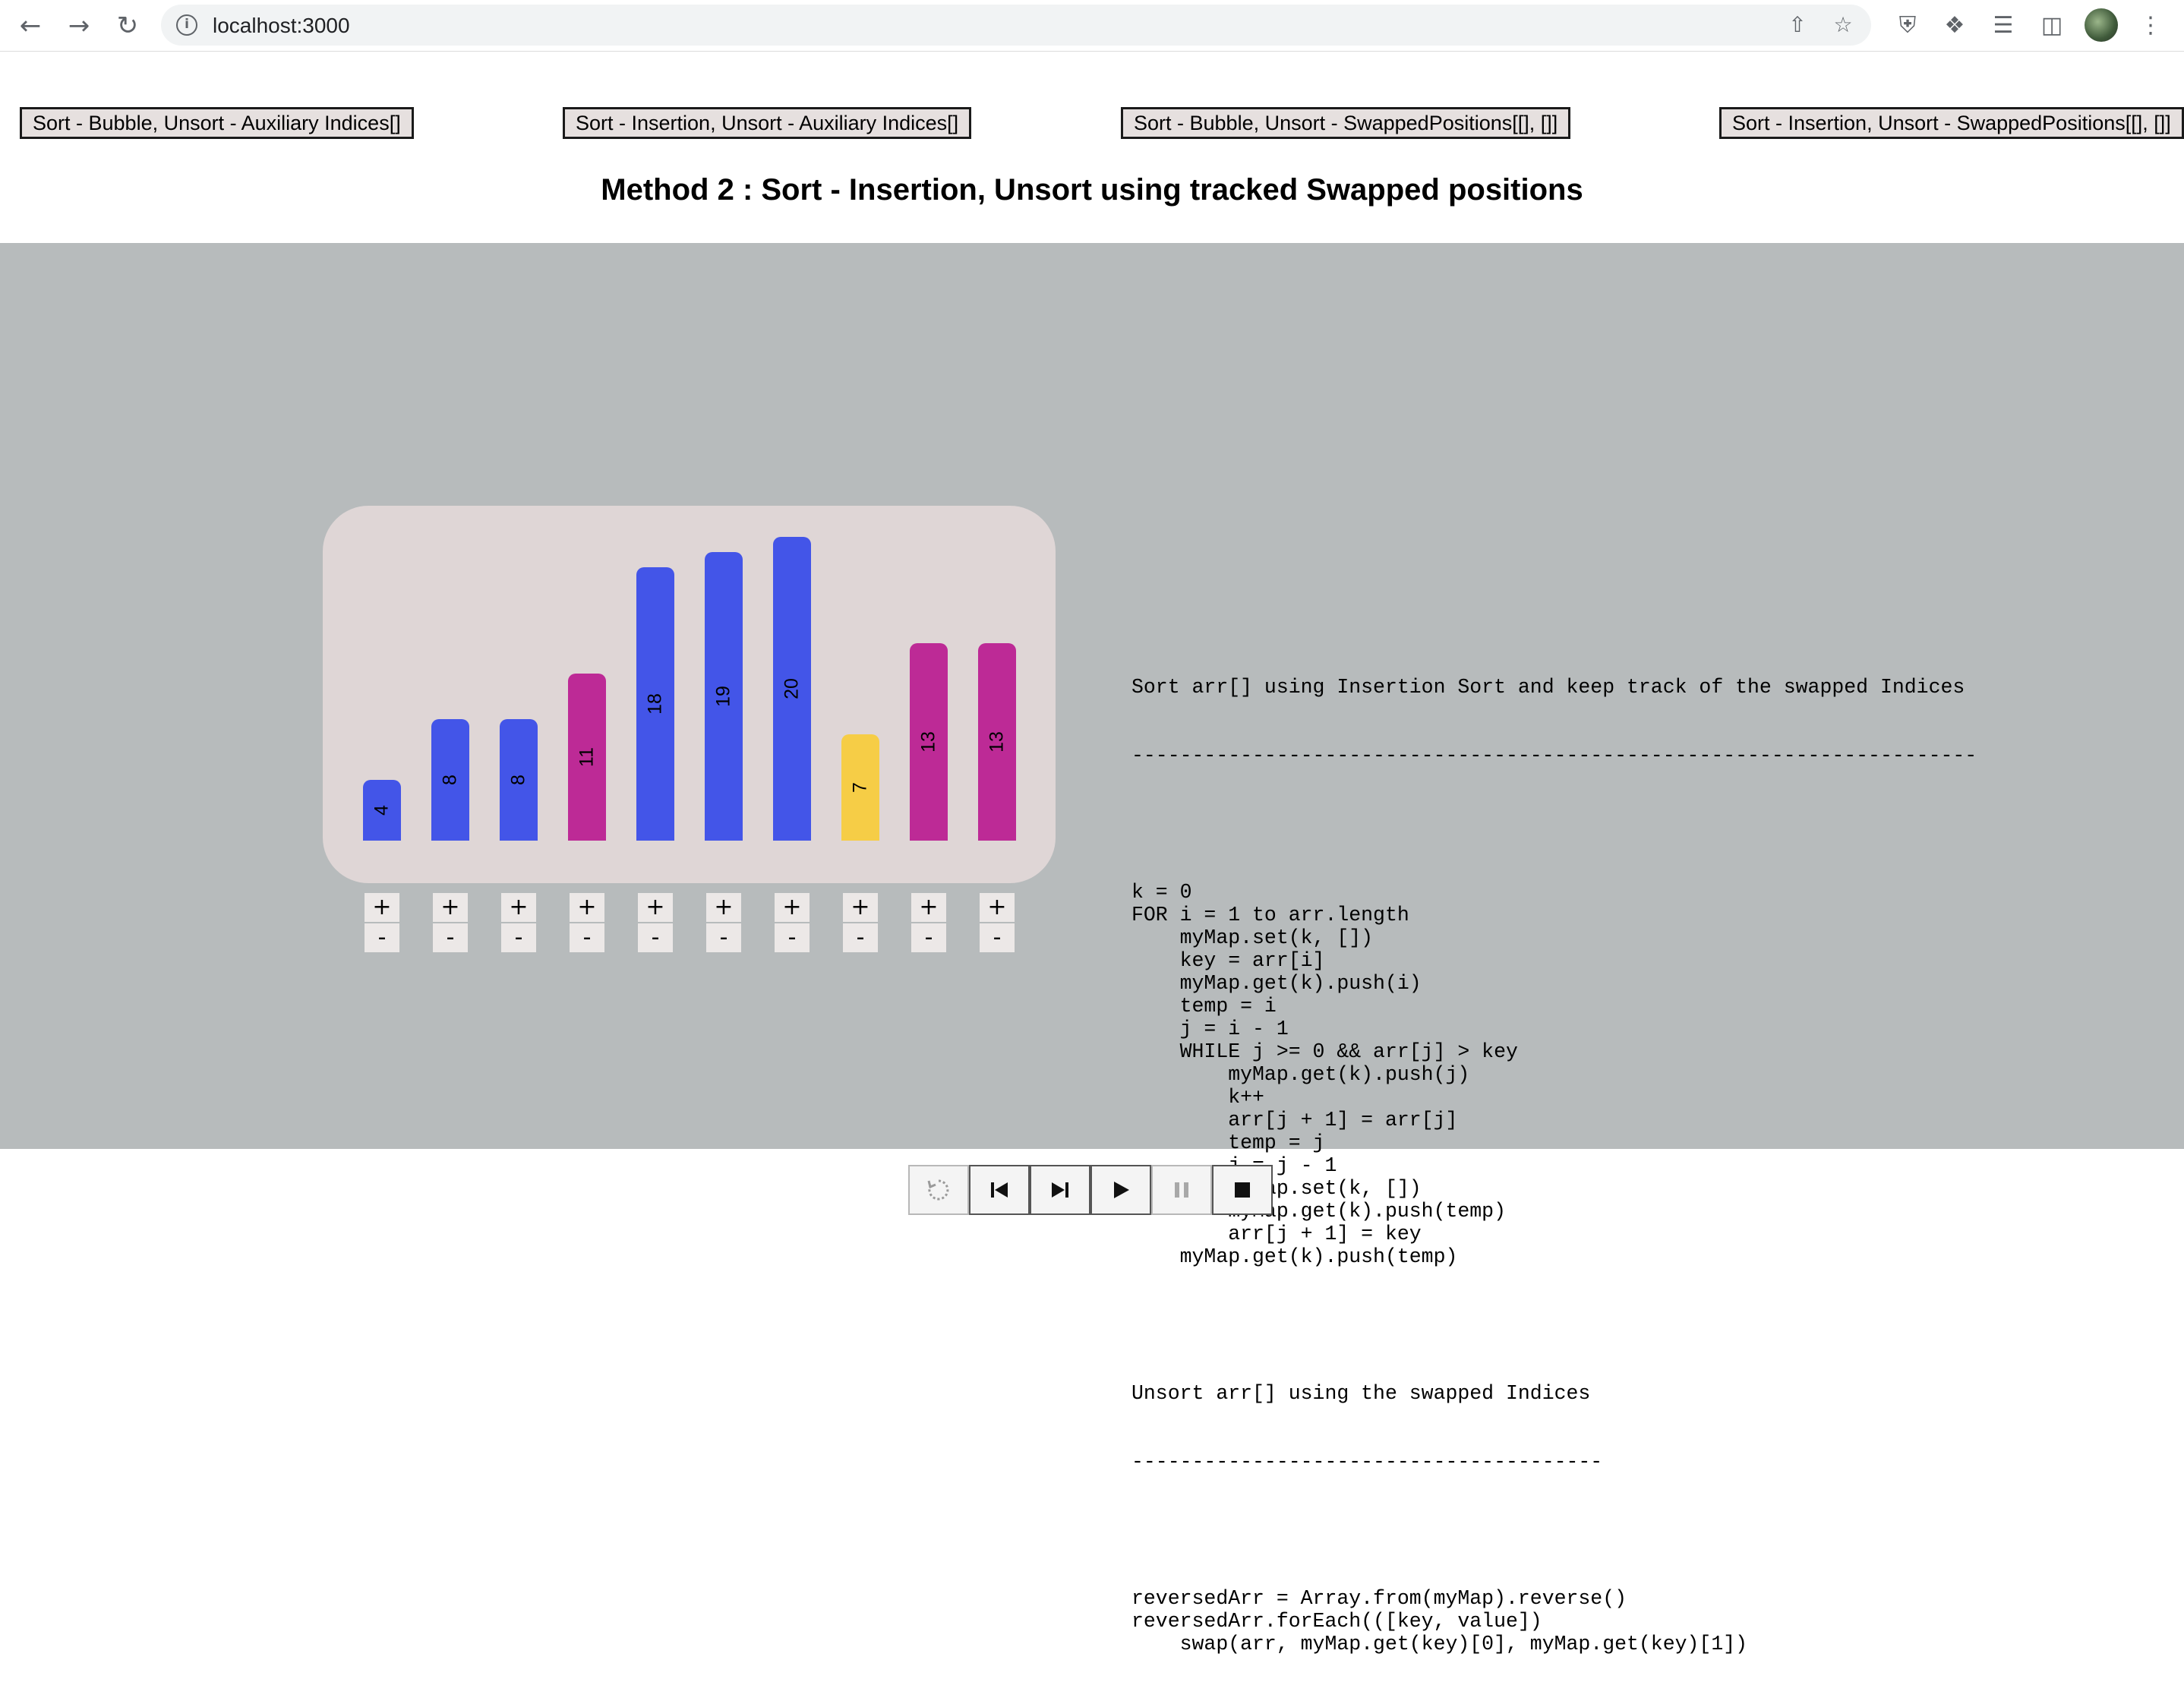  I want to click on array-bar: 19, so click(724, 696).